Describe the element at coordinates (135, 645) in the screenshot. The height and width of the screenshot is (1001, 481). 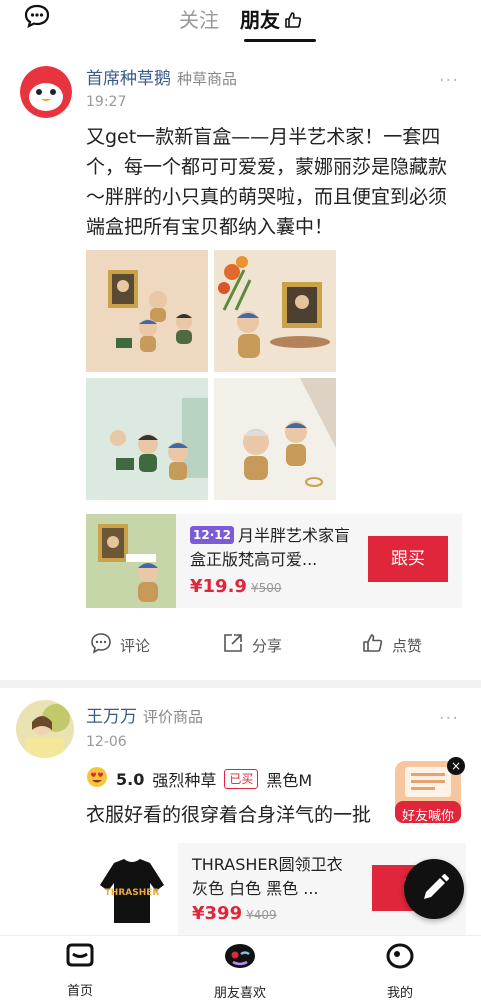
I see `comment-label: 评论` at that location.